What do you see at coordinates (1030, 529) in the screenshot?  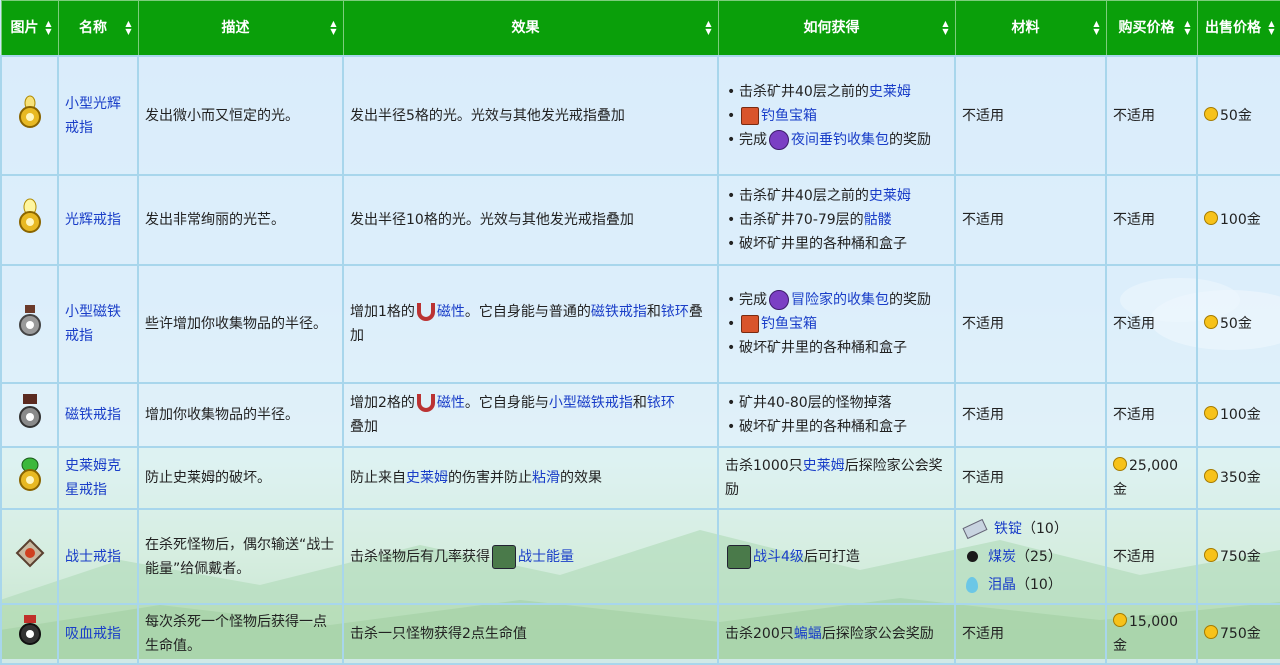 I see `material-item: 铁锭 （10）` at bounding box center [1030, 529].